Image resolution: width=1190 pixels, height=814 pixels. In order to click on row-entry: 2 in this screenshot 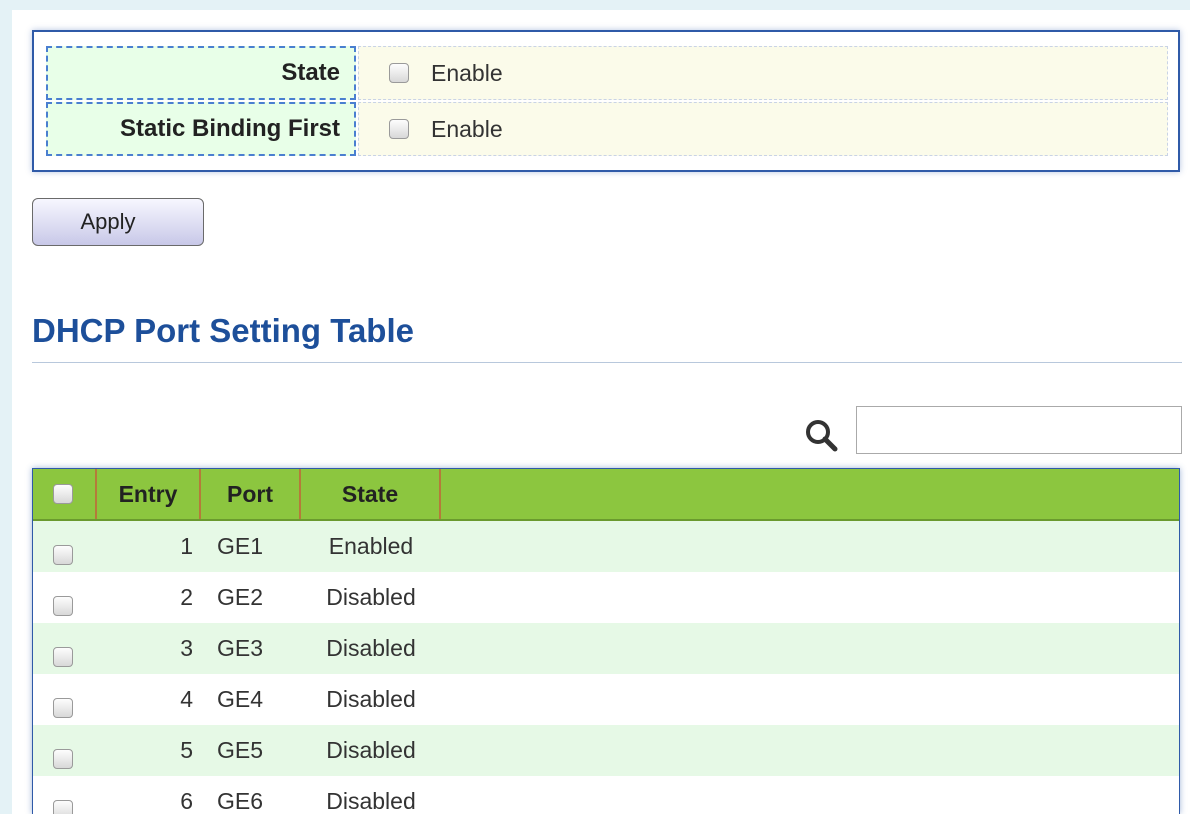, I will do `click(186, 597)`.